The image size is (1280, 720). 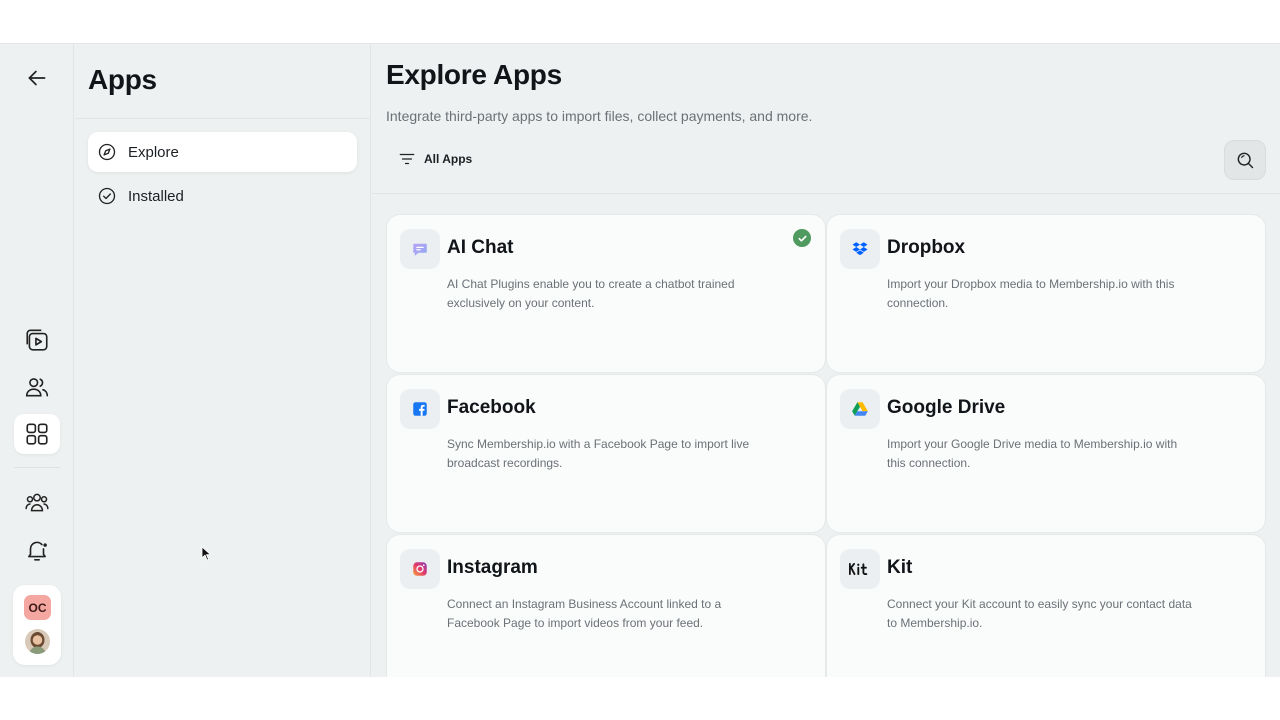 What do you see at coordinates (37, 625) in the screenshot?
I see `profile-switcher: OC` at bounding box center [37, 625].